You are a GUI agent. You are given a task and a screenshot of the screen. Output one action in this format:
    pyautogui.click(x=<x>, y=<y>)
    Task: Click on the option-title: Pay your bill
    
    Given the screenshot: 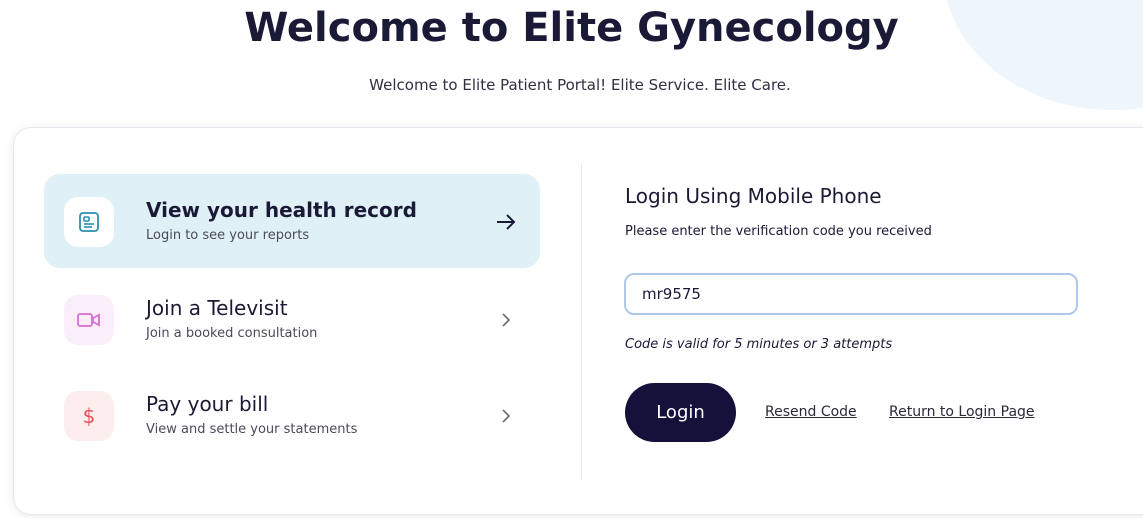 What is the action you would take?
    pyautogui.click(x=207, y=404)
    